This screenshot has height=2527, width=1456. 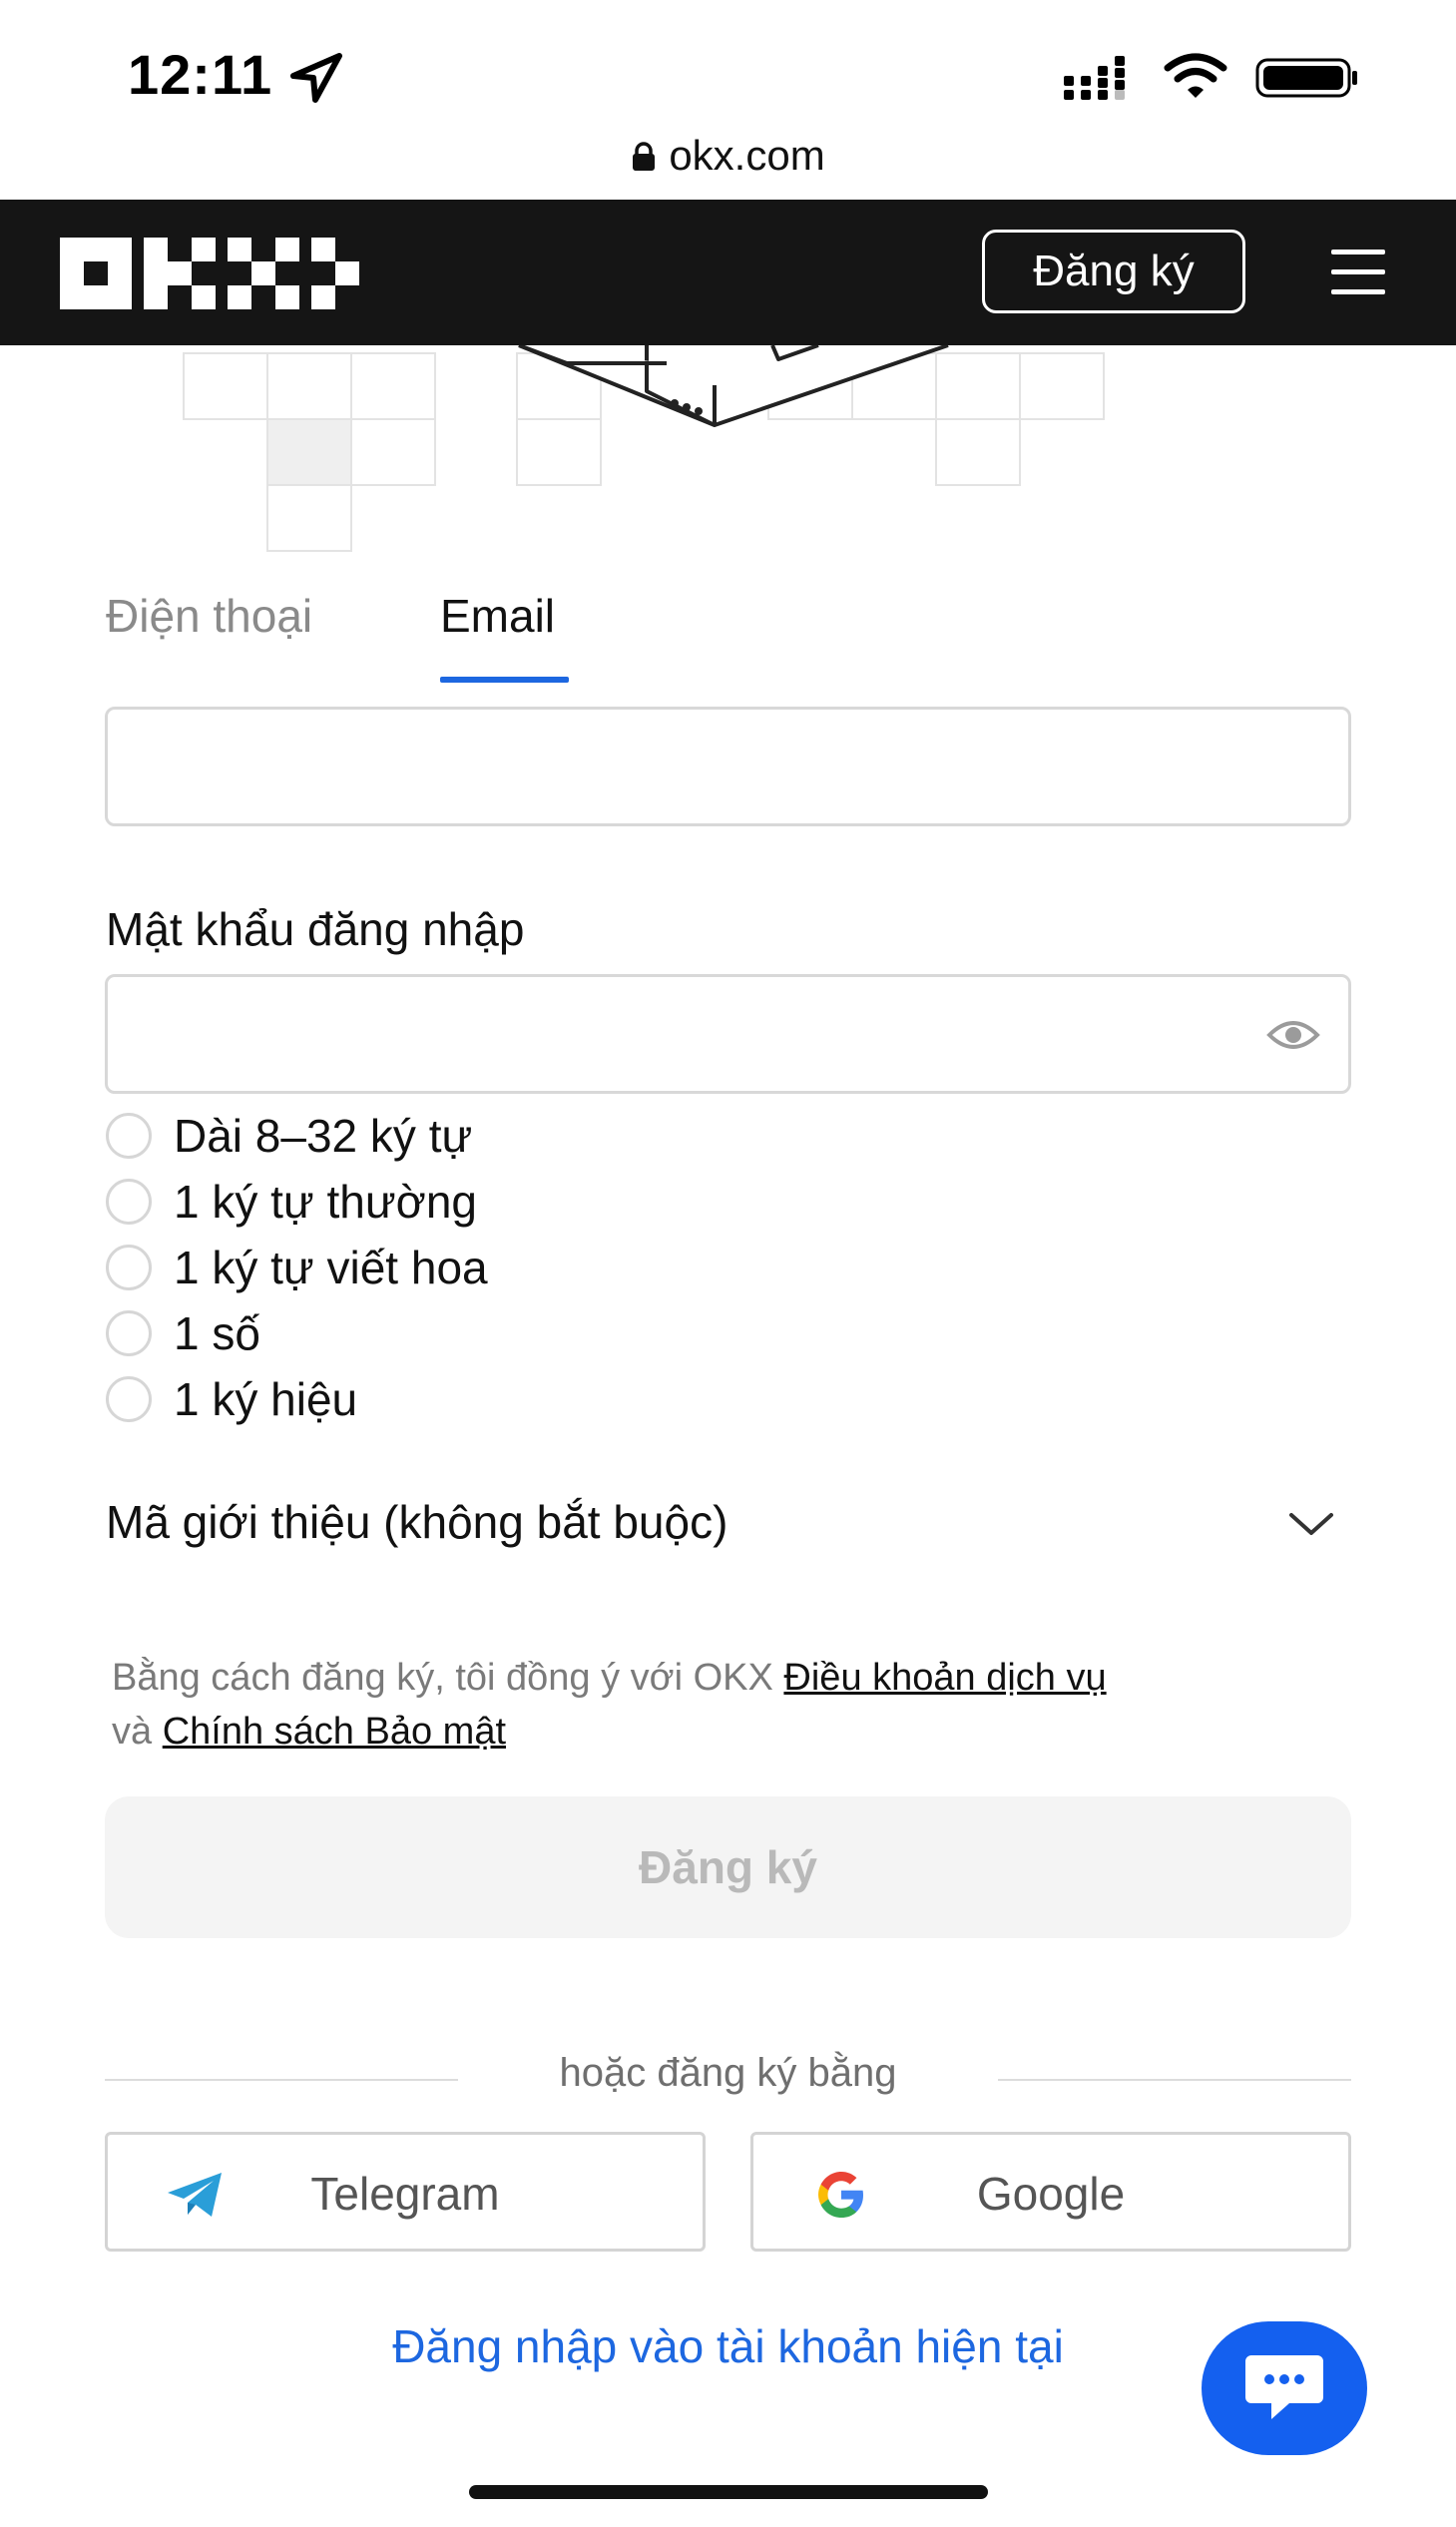 What do you see at coordinates (331, 1267) in the screenshot?
I see `rule-text: 1 ký tự viết hoa` at bounding box center [331, 1267].